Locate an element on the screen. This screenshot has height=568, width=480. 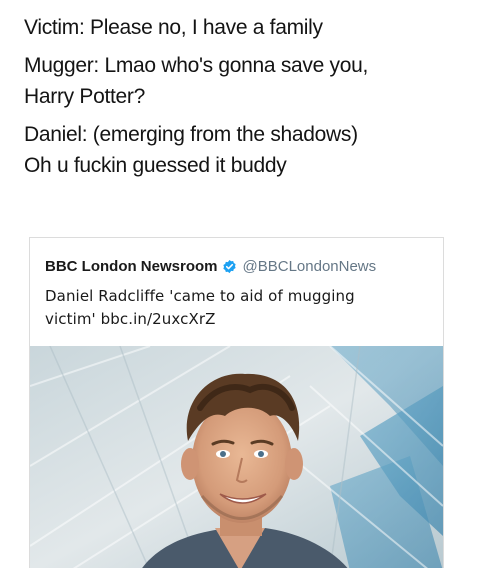
tweet-text-line-1: Daniel Radcliffe 'came to aid of mugging is located at coordinates (200, 296).